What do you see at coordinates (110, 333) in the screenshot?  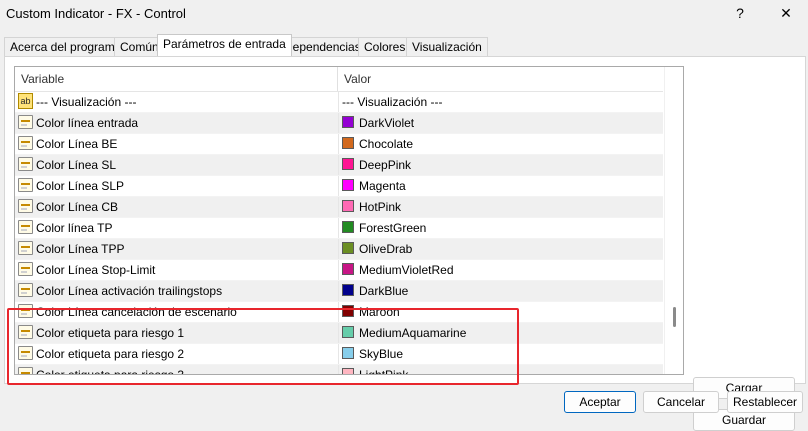 I see `variable-name: Color etiqueta para riesgo 1` at bounding box center [110, 333].